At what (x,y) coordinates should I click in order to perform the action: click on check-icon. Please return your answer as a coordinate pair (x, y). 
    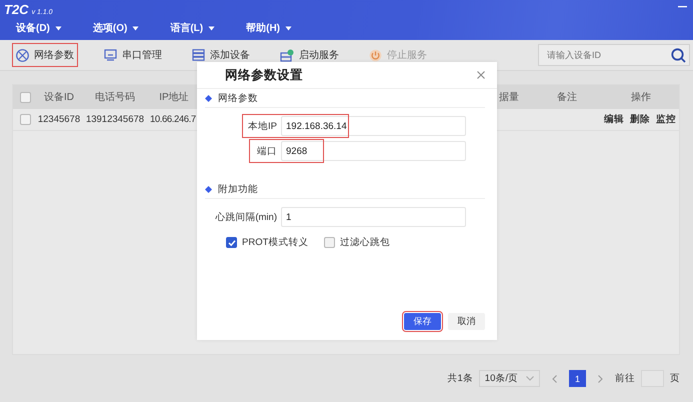
    Looking at the image, I should click on (232, 242).